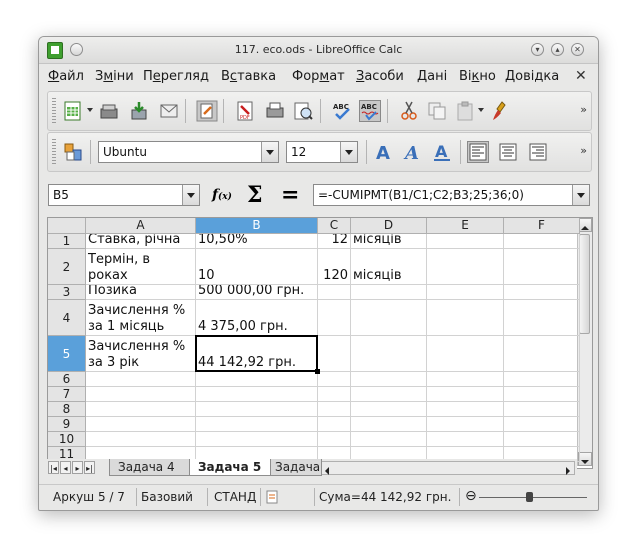 The image size is (636, 546). What do you see at coordinates (465, 226) in the screenshot?
I see `column-header-e: E` at bounding box center [465, 226].